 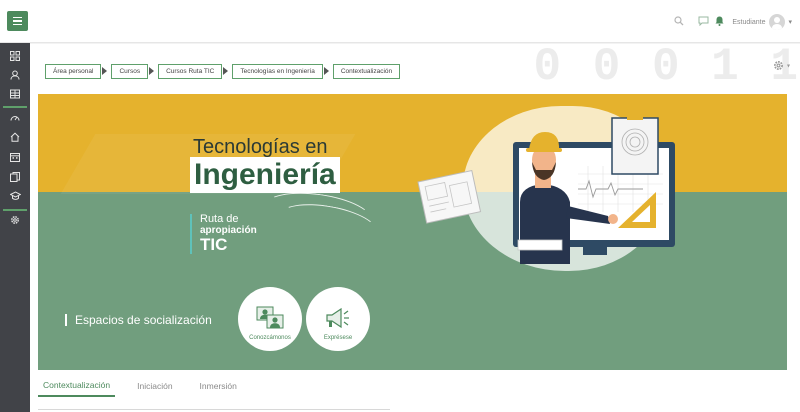 I want to click on megaphone-icon, so click(x=337, y=318).